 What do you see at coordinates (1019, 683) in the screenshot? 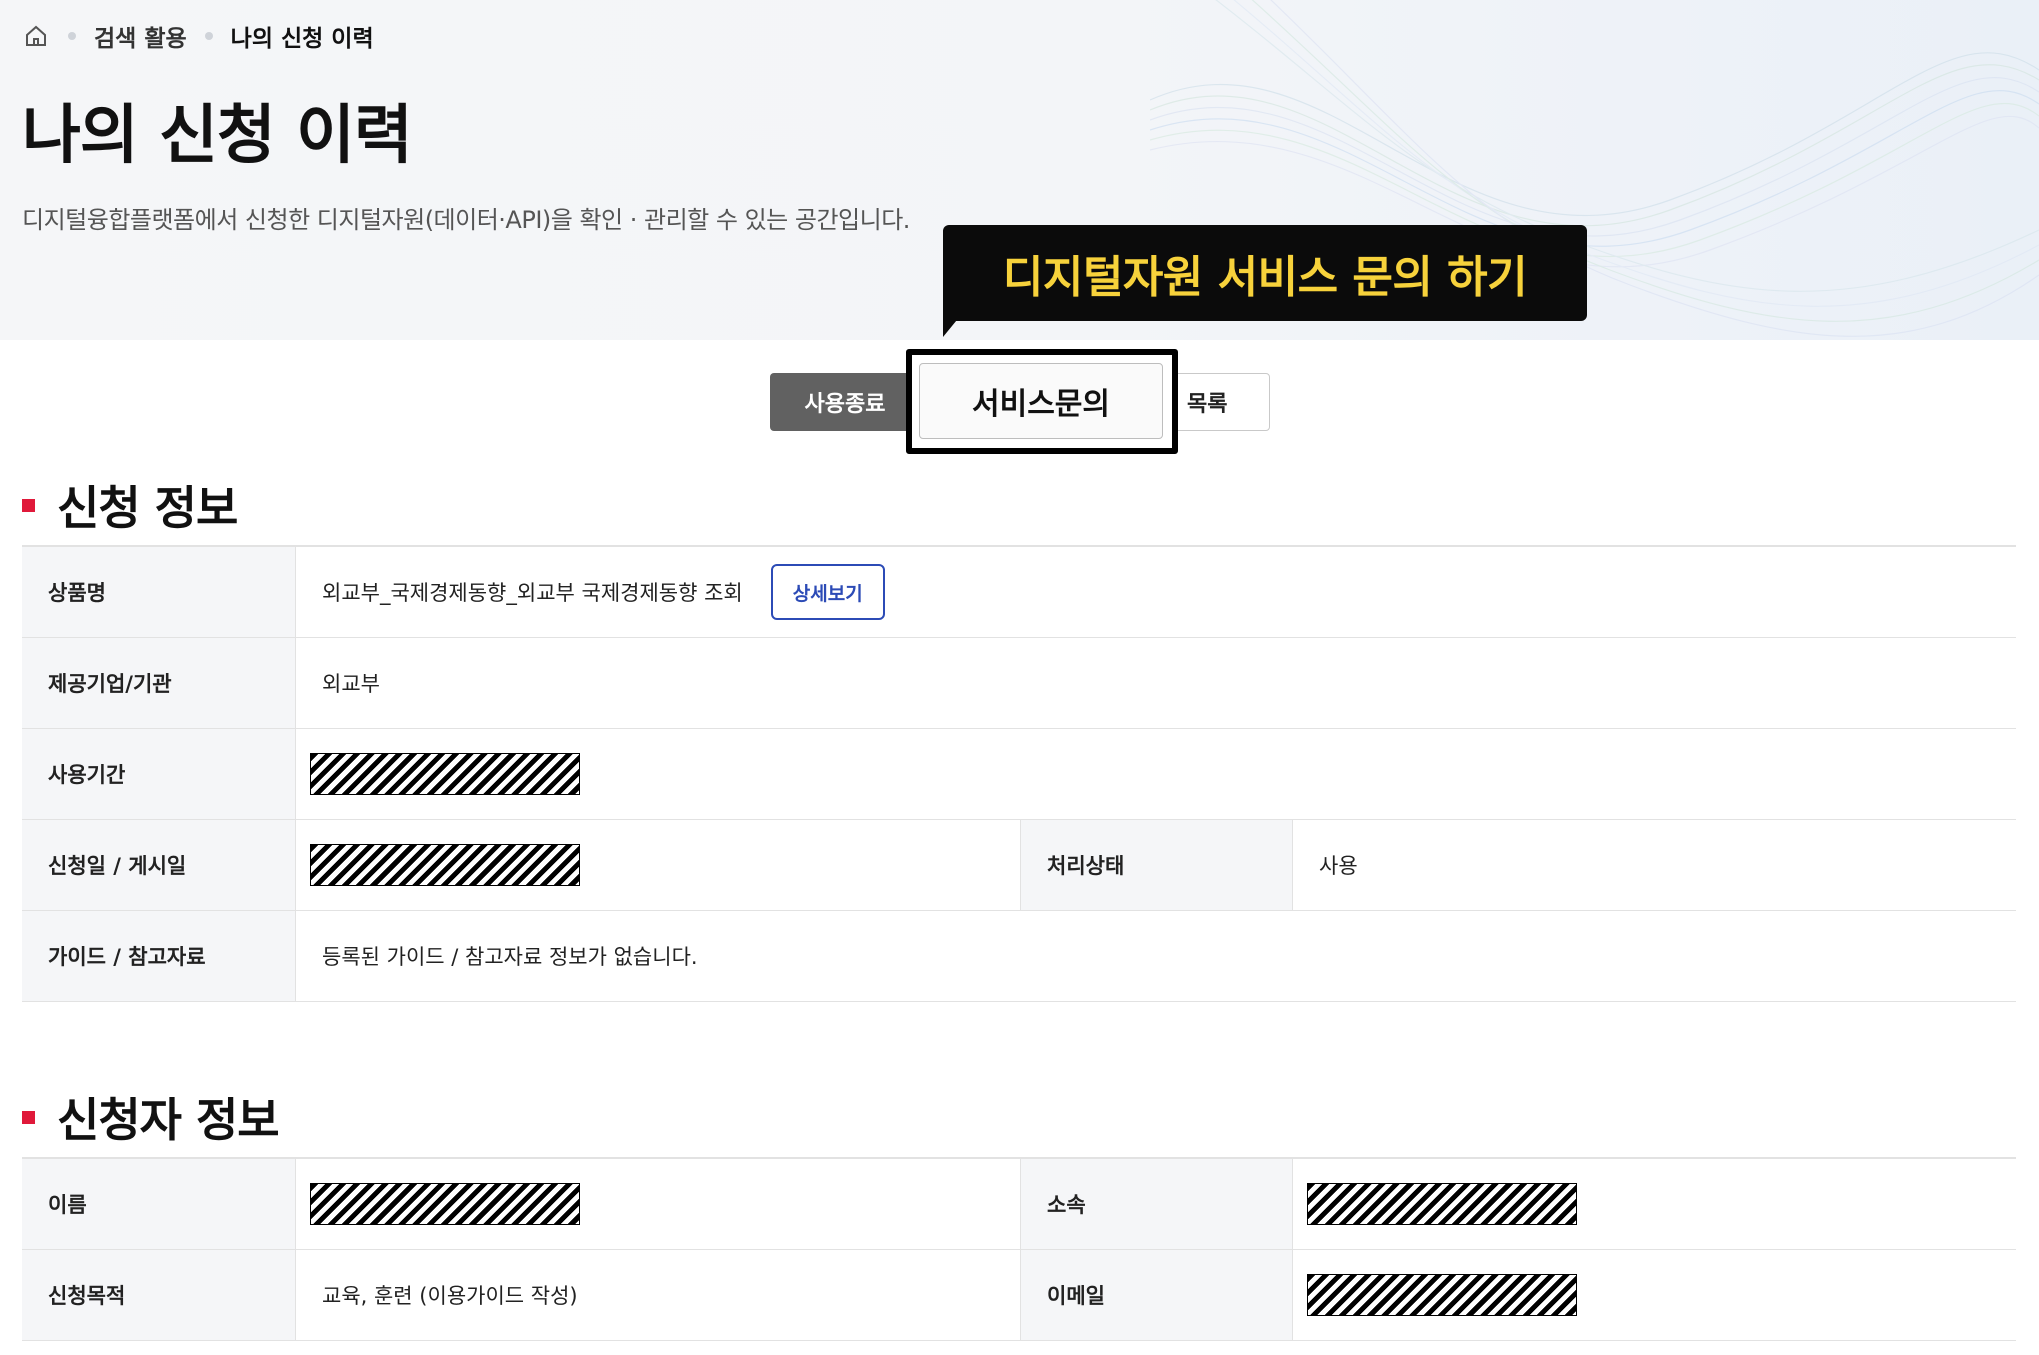
I see `table-row: 제공기업/기관 외교부` at bounding box center [1019, 683].